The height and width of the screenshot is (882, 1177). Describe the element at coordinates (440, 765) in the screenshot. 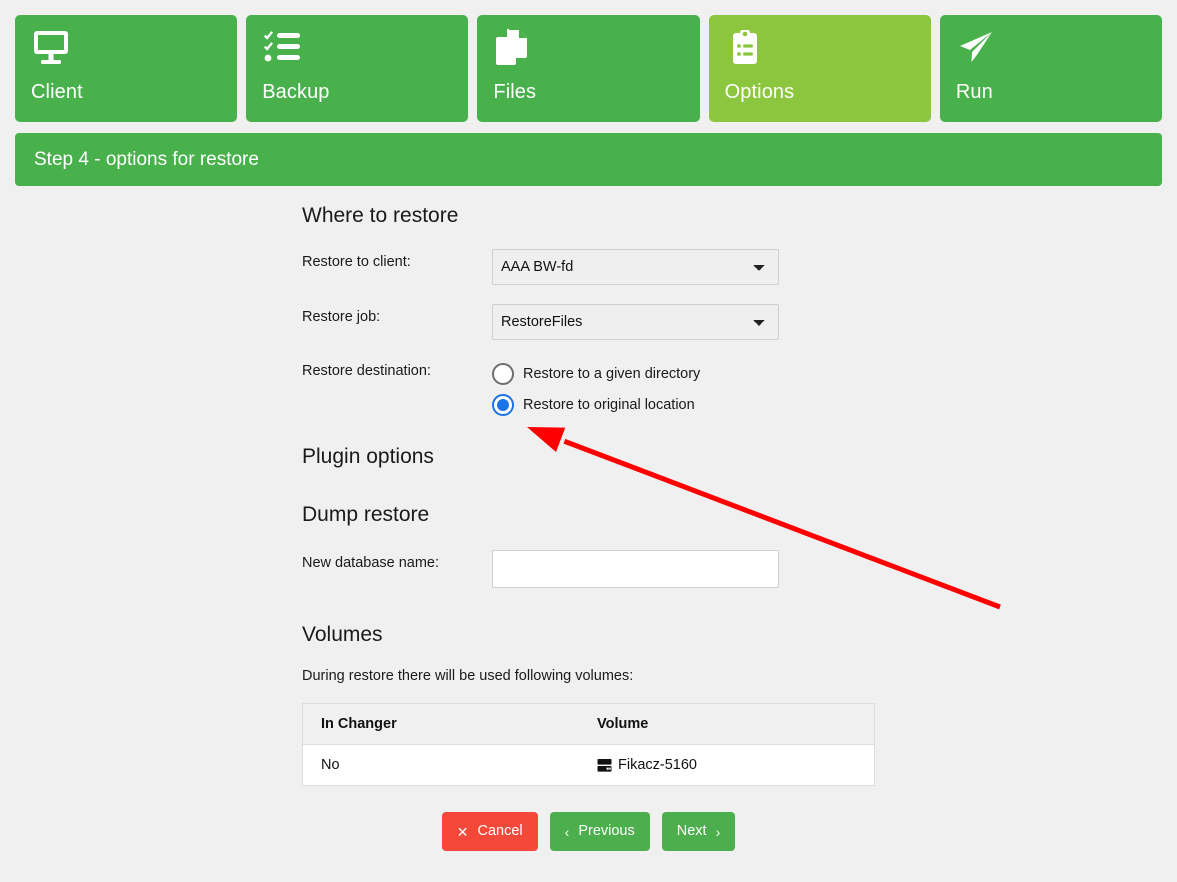

I see `cell-in-changer: No` at that location.